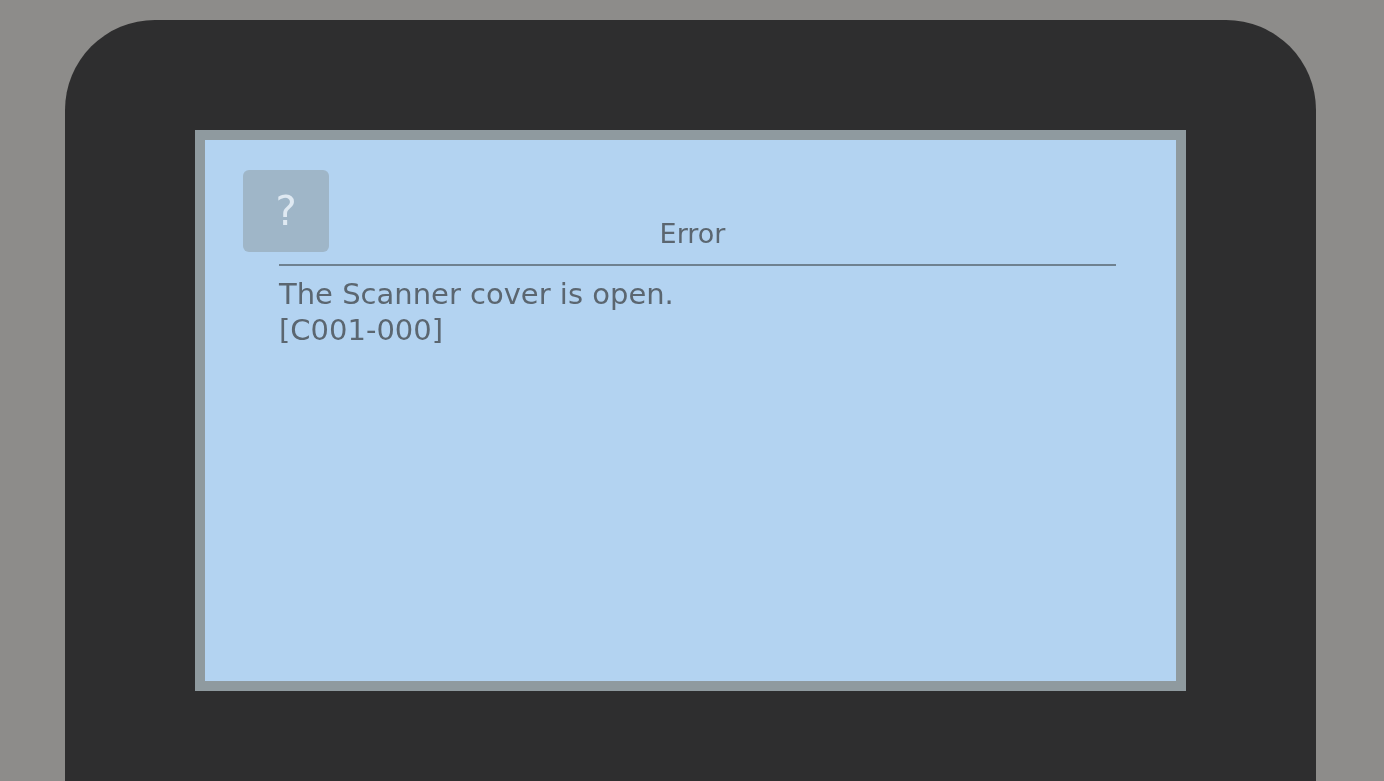  I want to click on dialog-title: Error, so click(692, 233).